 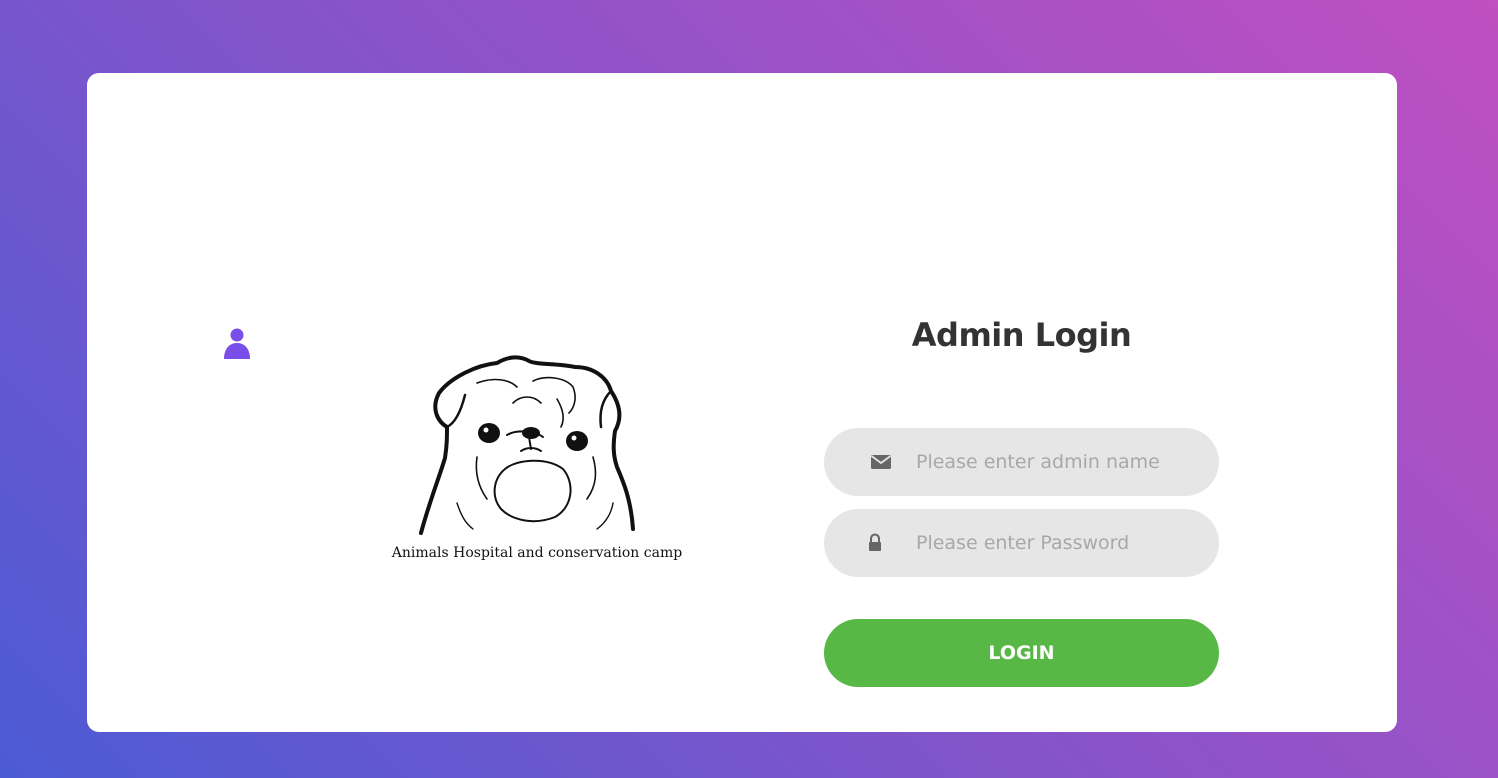 I want to click on pug-logo-icon, so click(x=527, y=445).